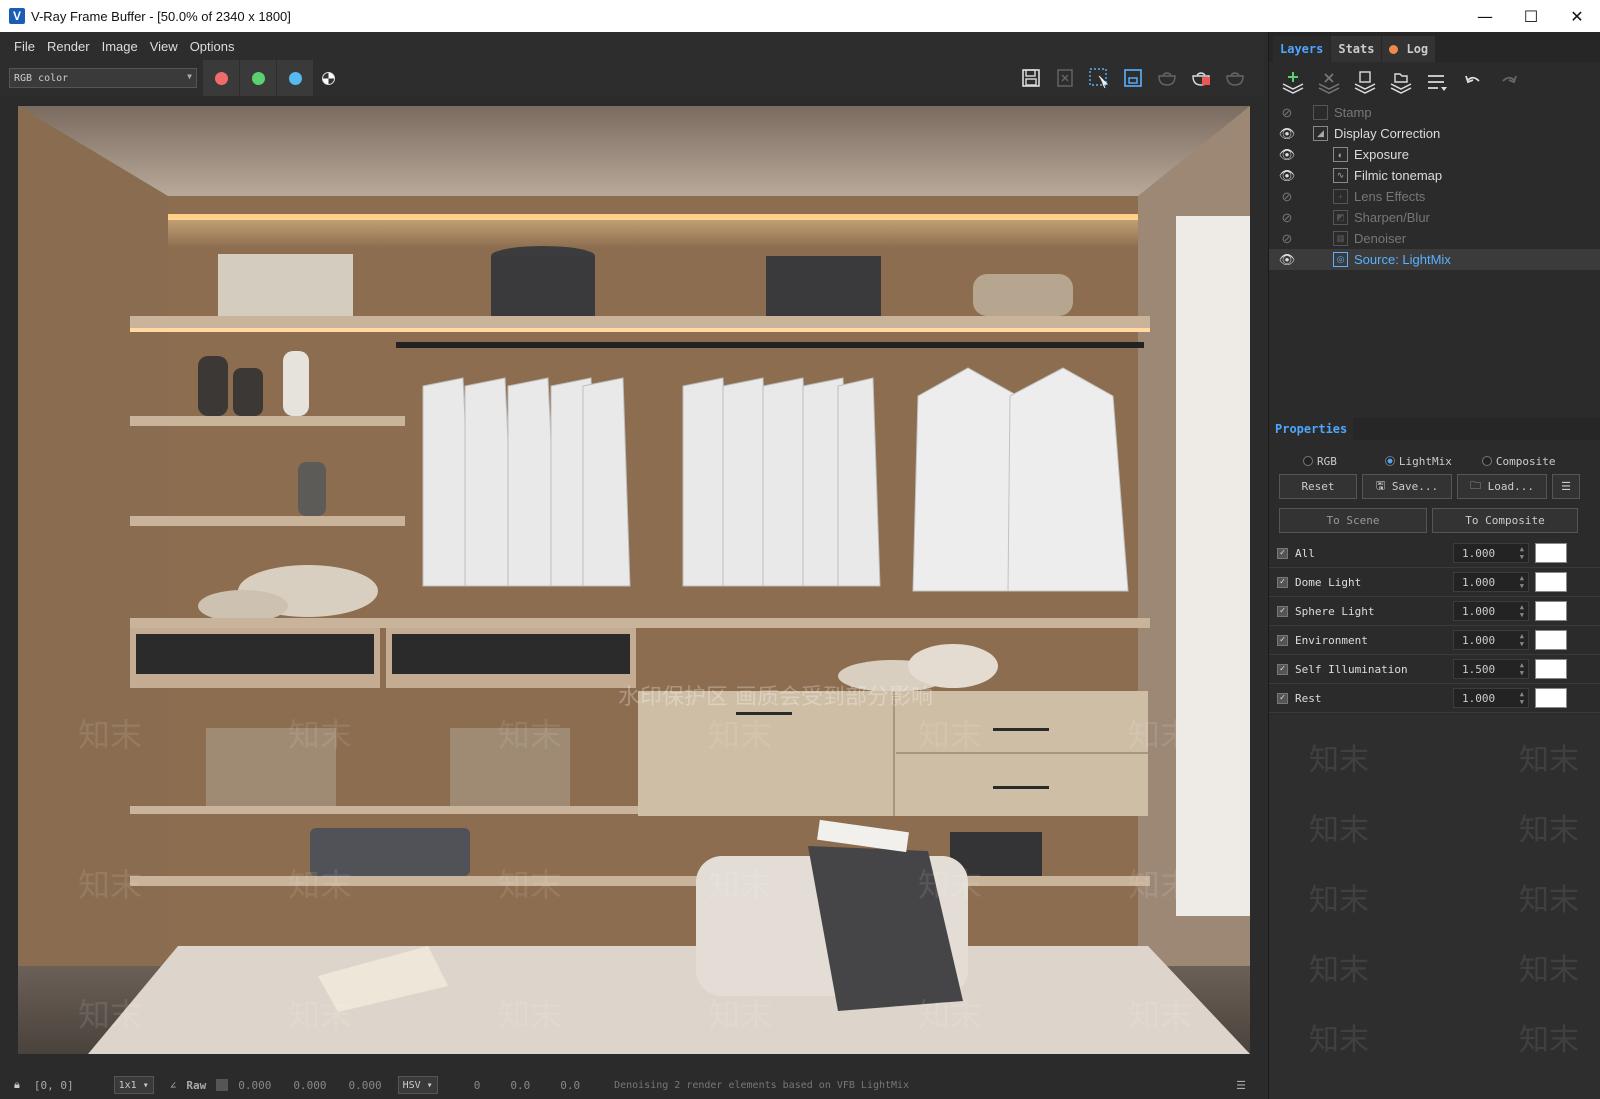  What do you see at coordinates (1437, 82) in the screenshot?
I see `layer-presets-button` at bounding box center [1437, 82].